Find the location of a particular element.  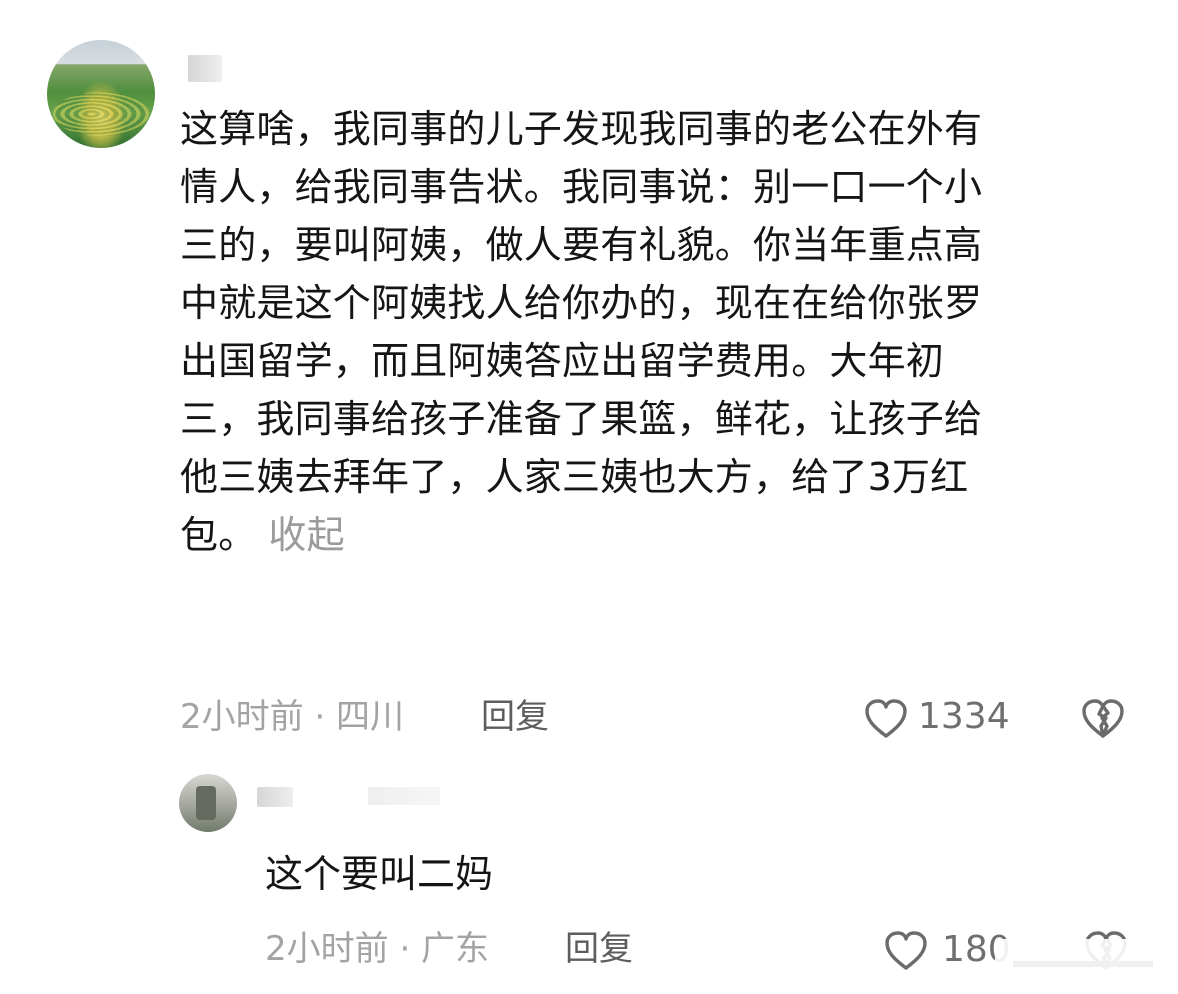

watermark-overlay is located at coordinates (1083, 963).